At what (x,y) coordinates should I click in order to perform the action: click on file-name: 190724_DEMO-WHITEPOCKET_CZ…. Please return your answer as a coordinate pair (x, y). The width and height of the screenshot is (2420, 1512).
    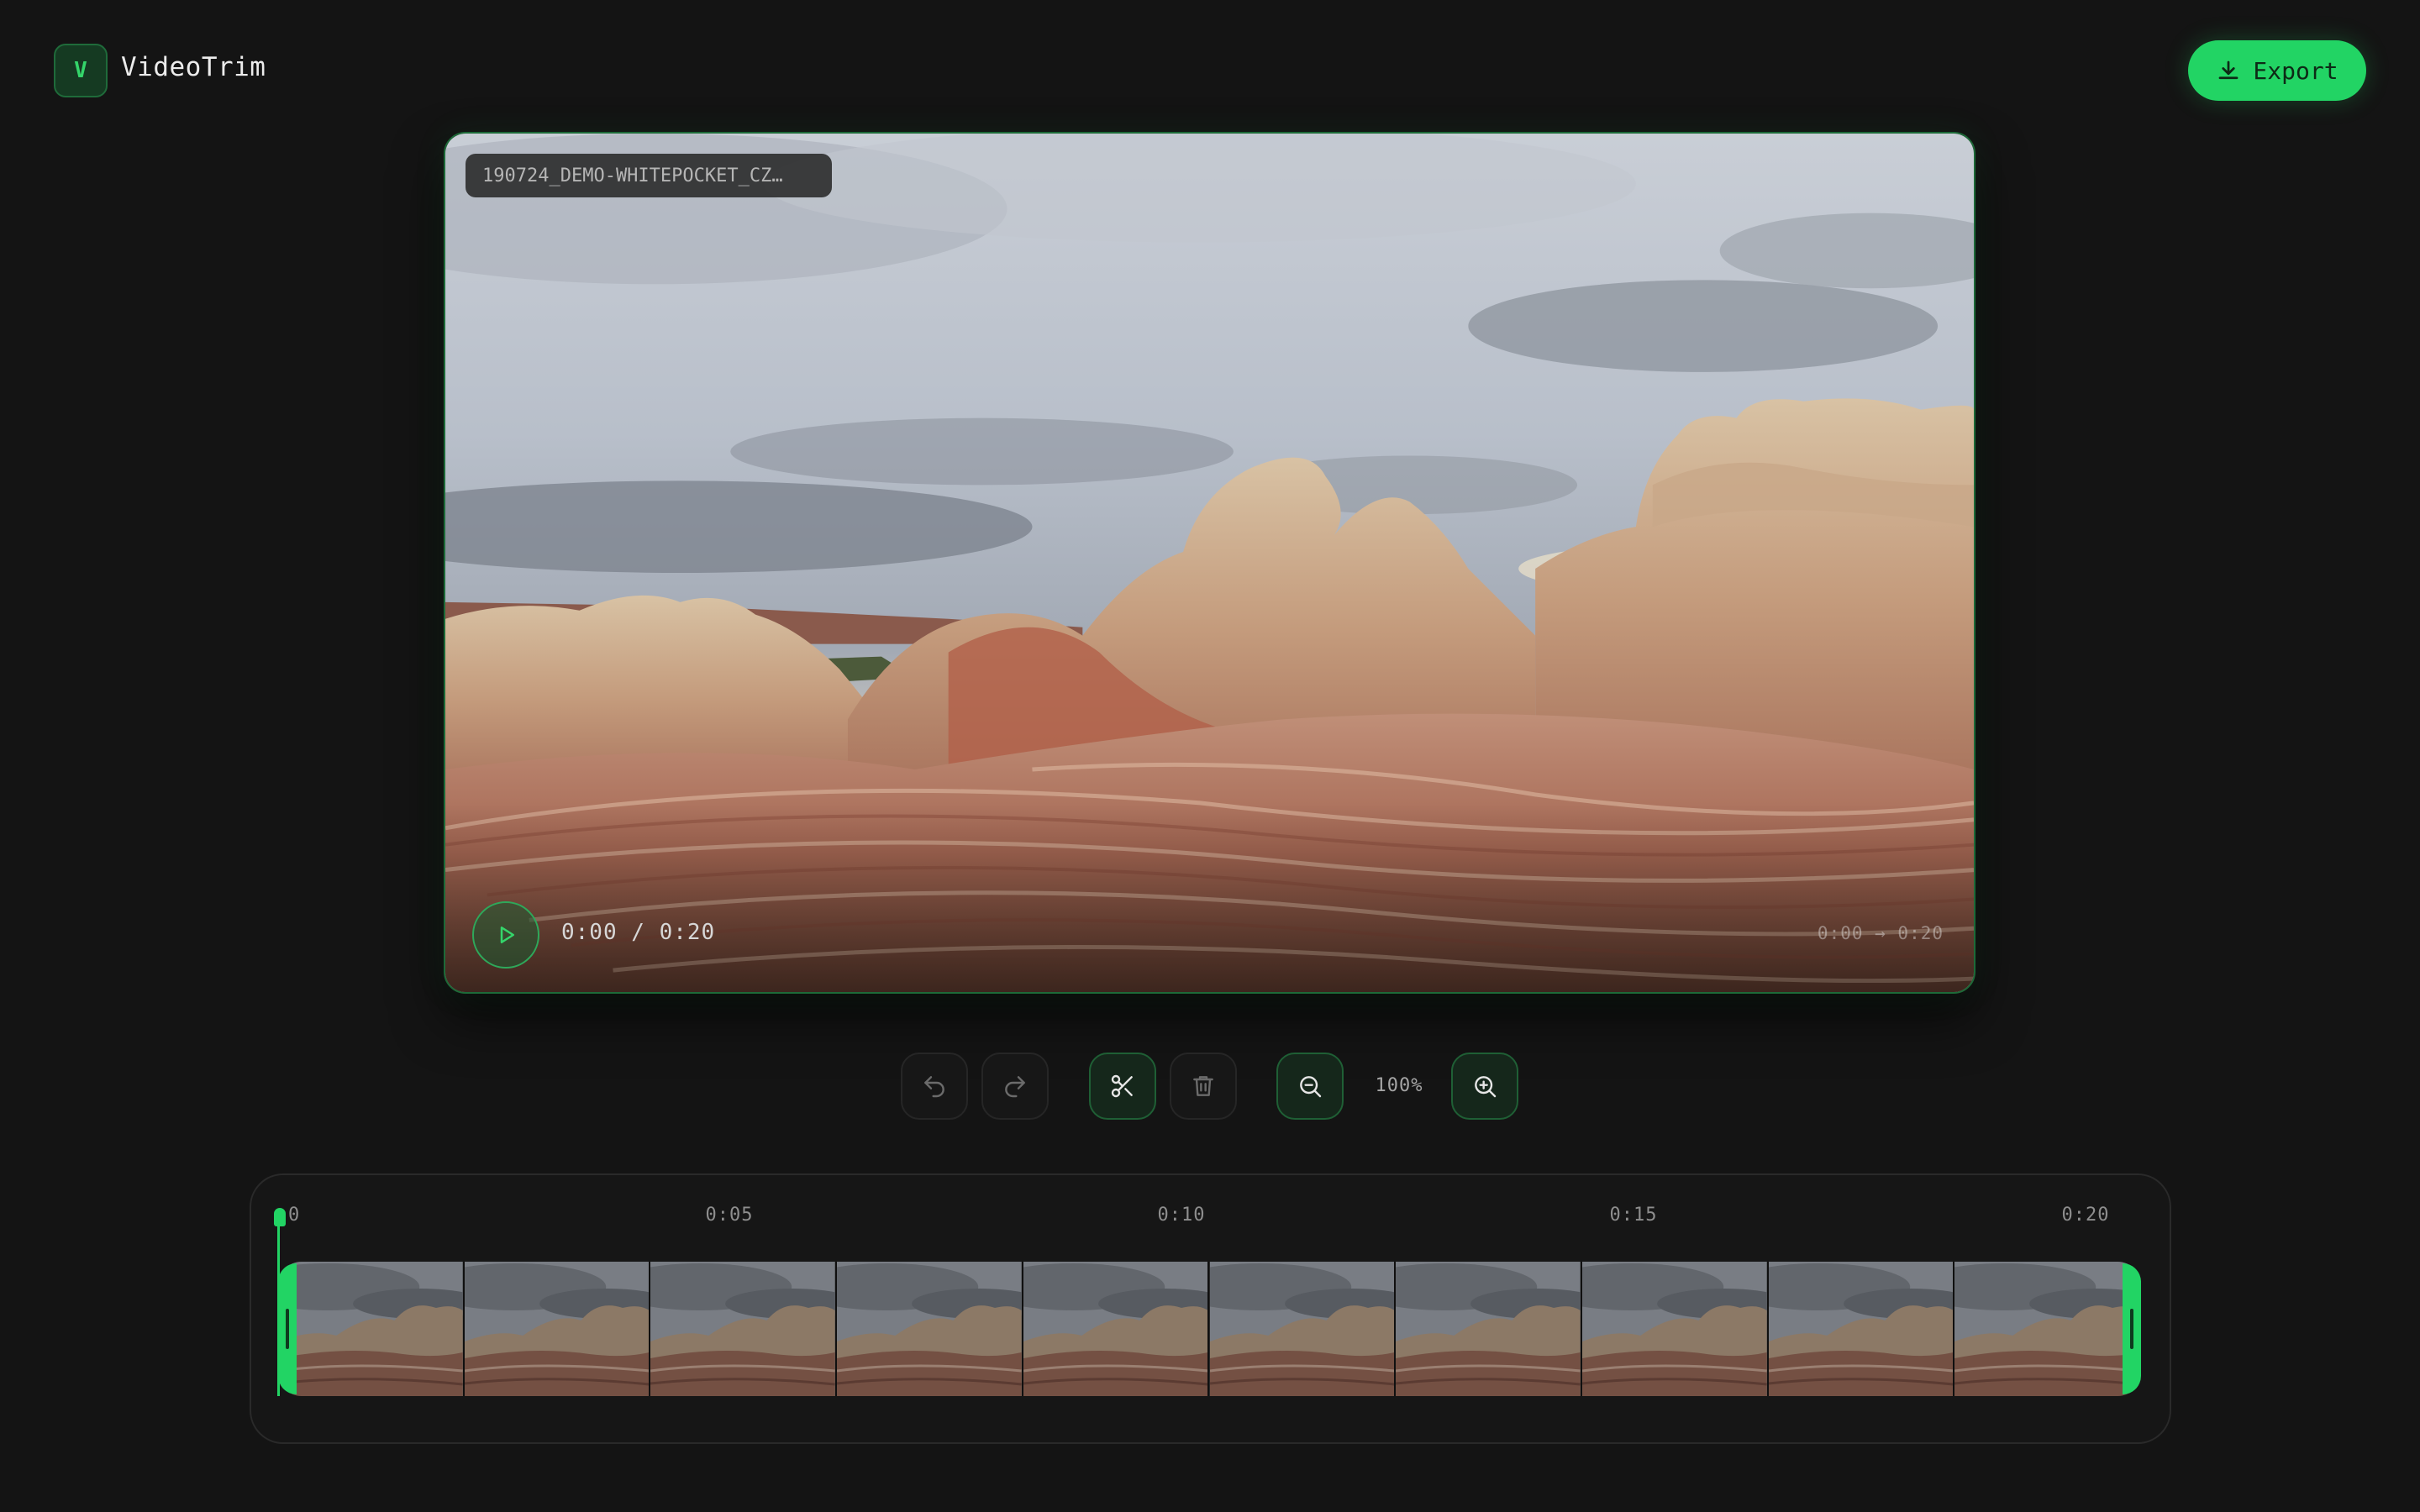
    Looking at the image, I should click on (632, 175).